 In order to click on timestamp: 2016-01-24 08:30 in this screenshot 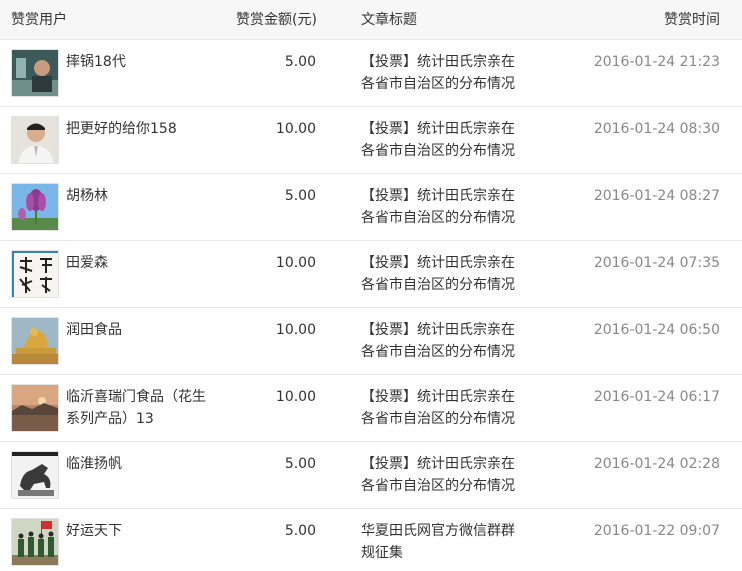, I will do `click(656, 129)`.